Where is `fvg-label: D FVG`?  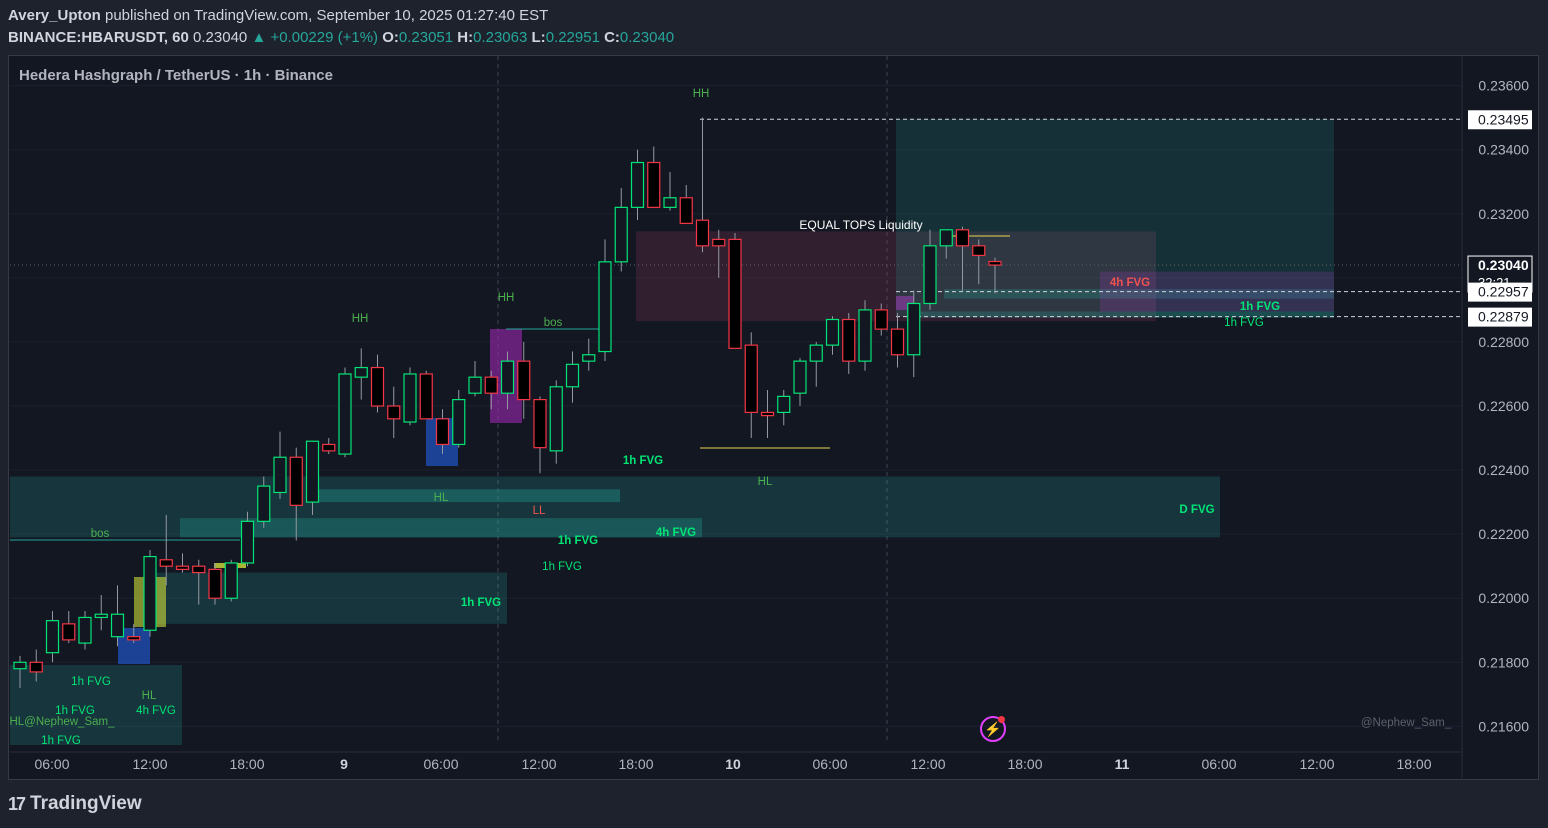 fvg-label: D FVG is located at coordinates (1196, 510).